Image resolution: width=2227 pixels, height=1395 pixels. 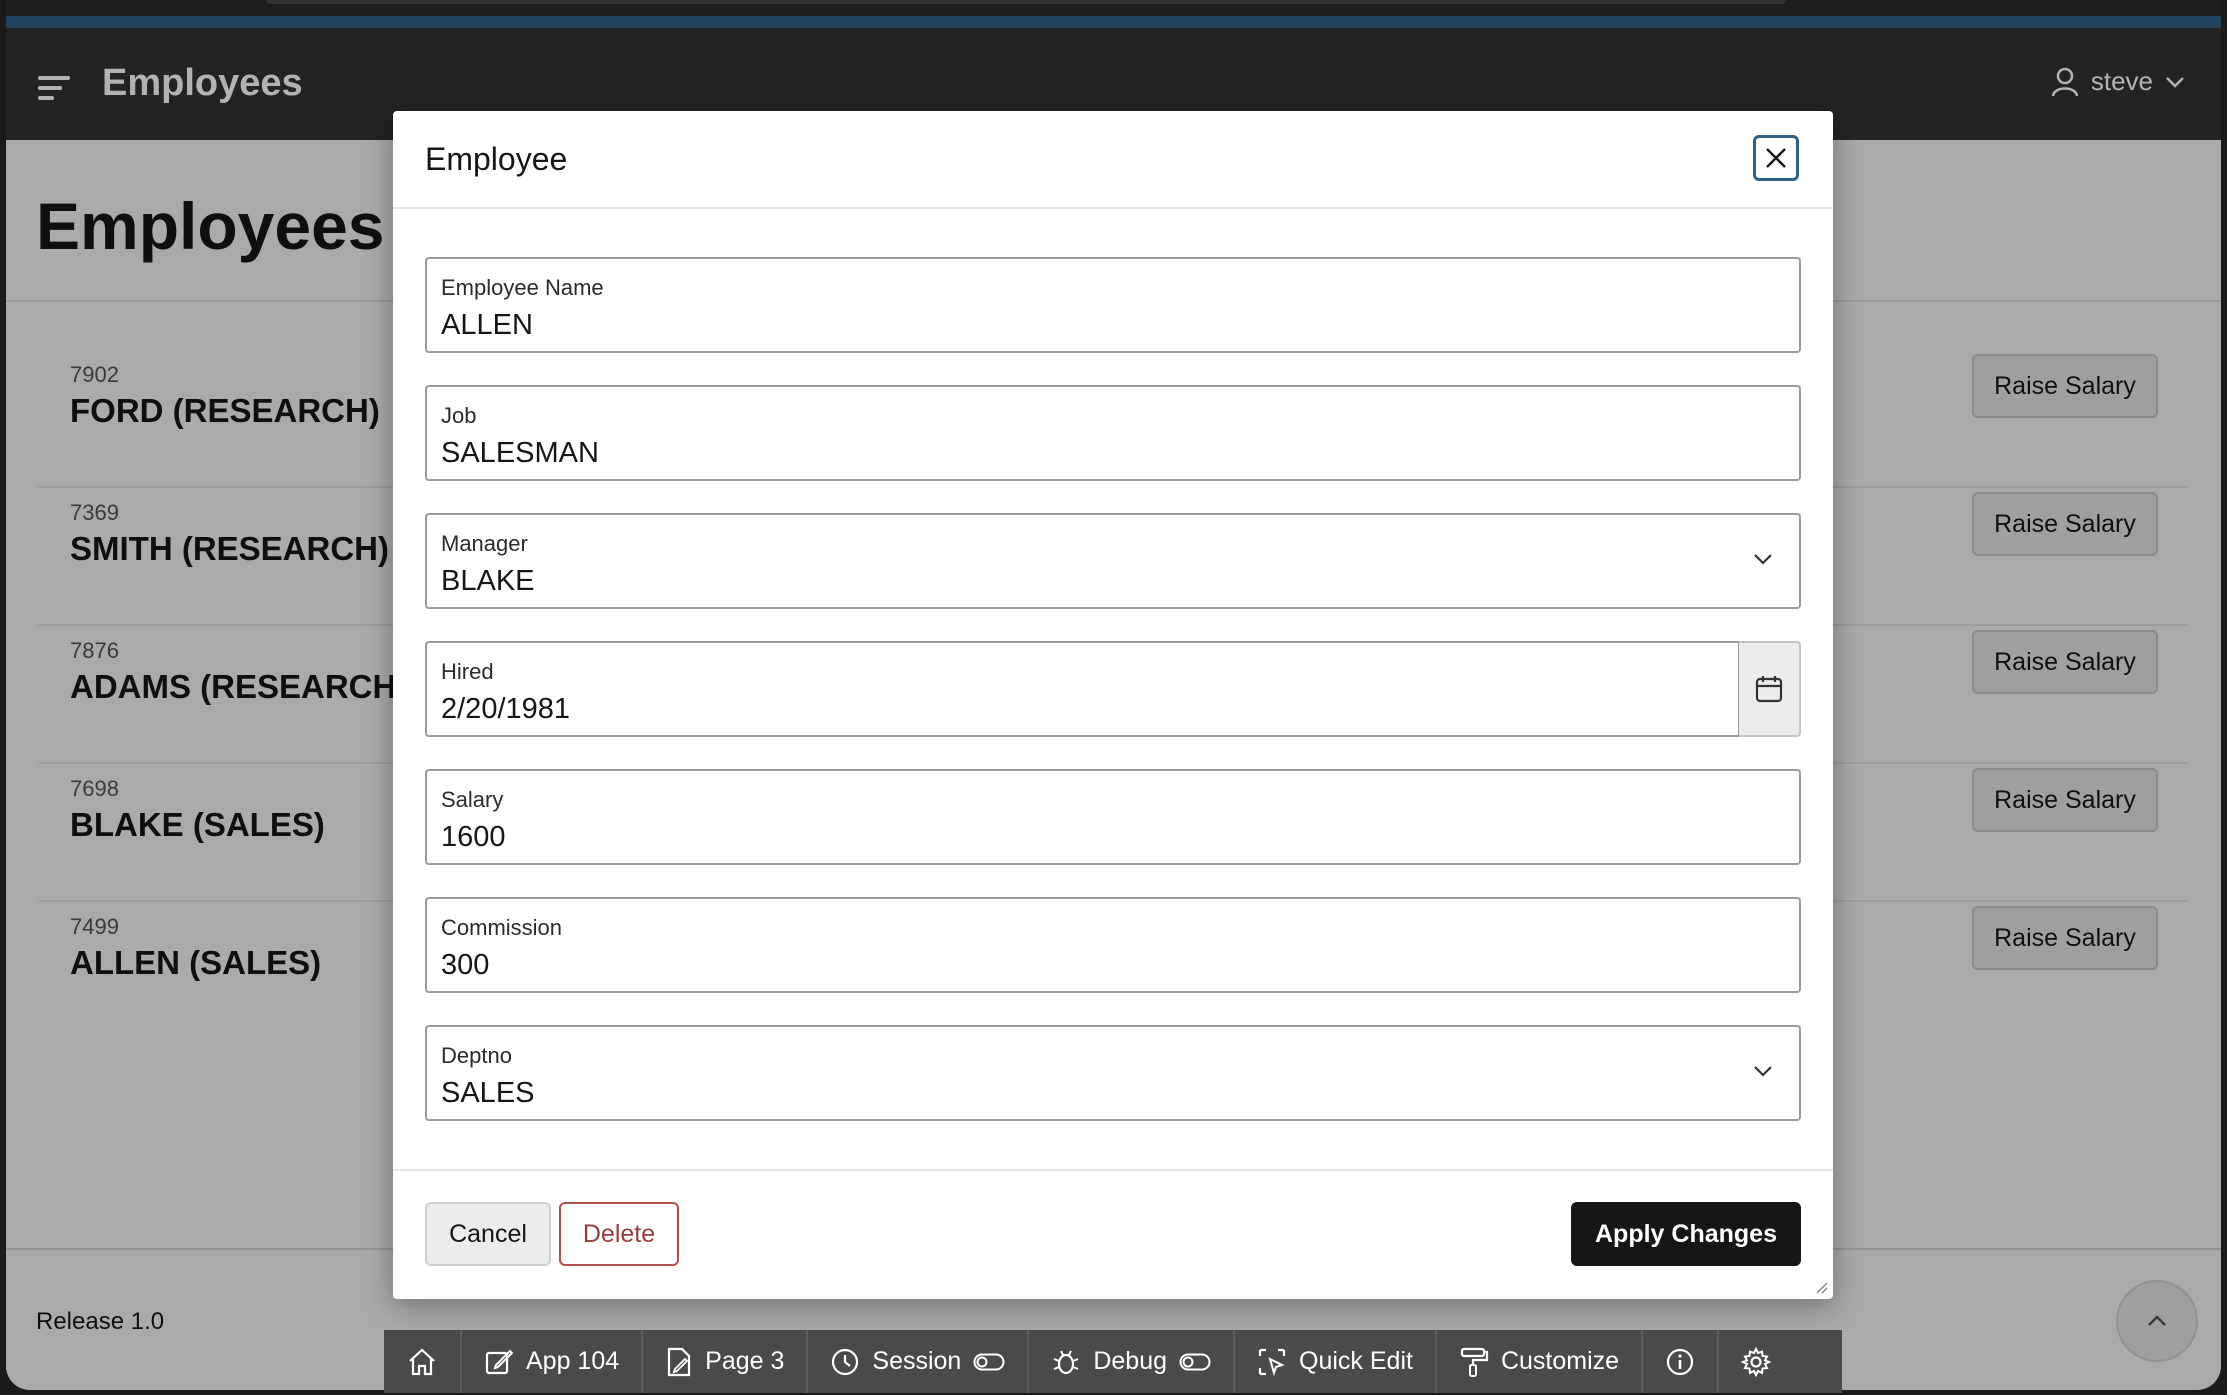 I want to click on gear-icon, so click(x=1756, y=1361).